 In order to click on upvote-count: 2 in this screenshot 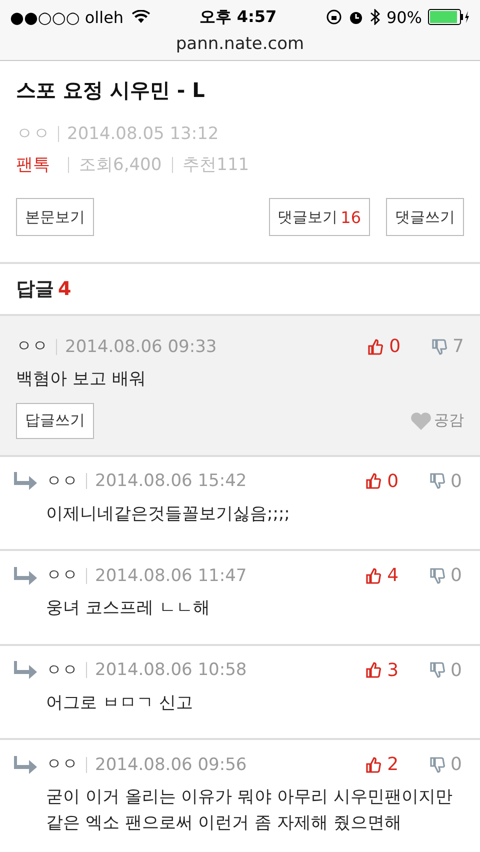, I will do `click(393, 764)`.